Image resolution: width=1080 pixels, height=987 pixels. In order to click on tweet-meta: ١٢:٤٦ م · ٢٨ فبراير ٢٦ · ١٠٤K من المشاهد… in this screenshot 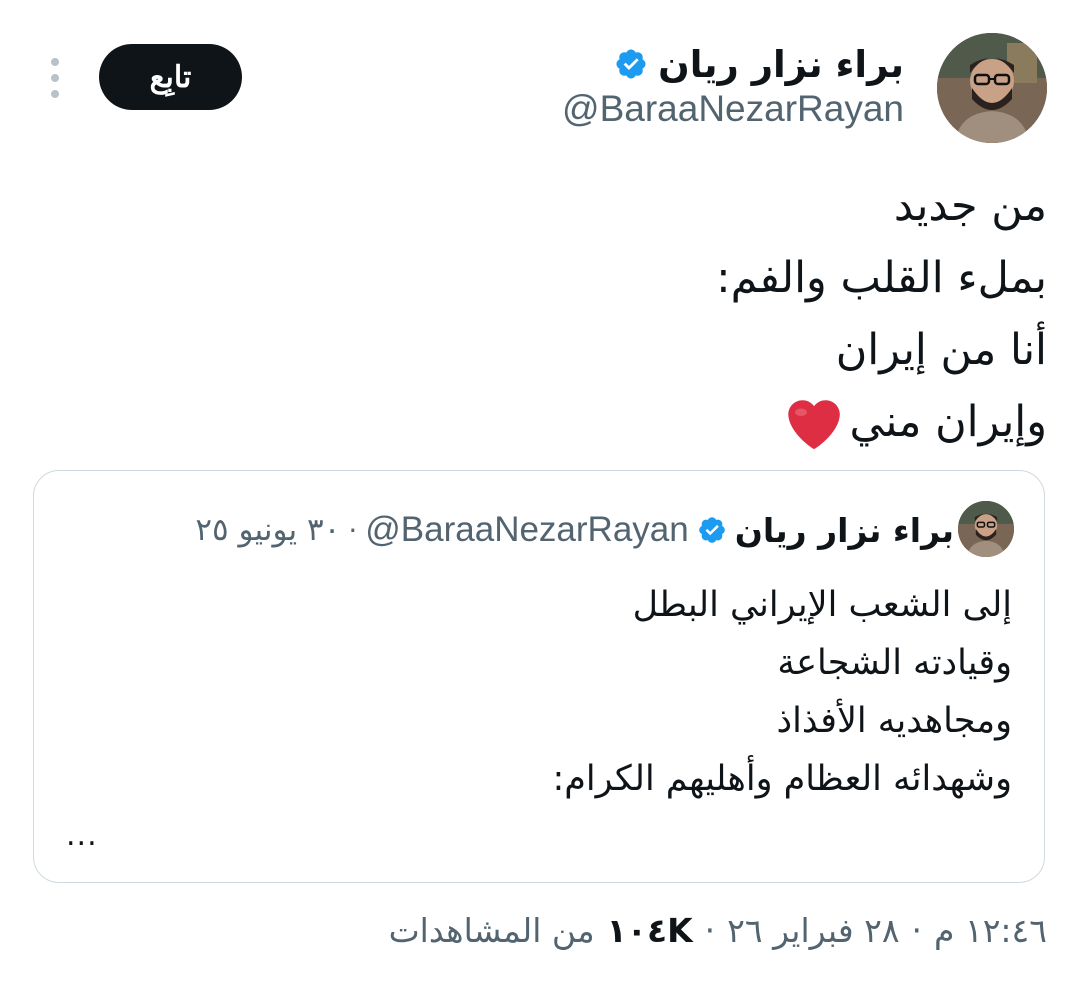, I will do `click(718, 930)`.